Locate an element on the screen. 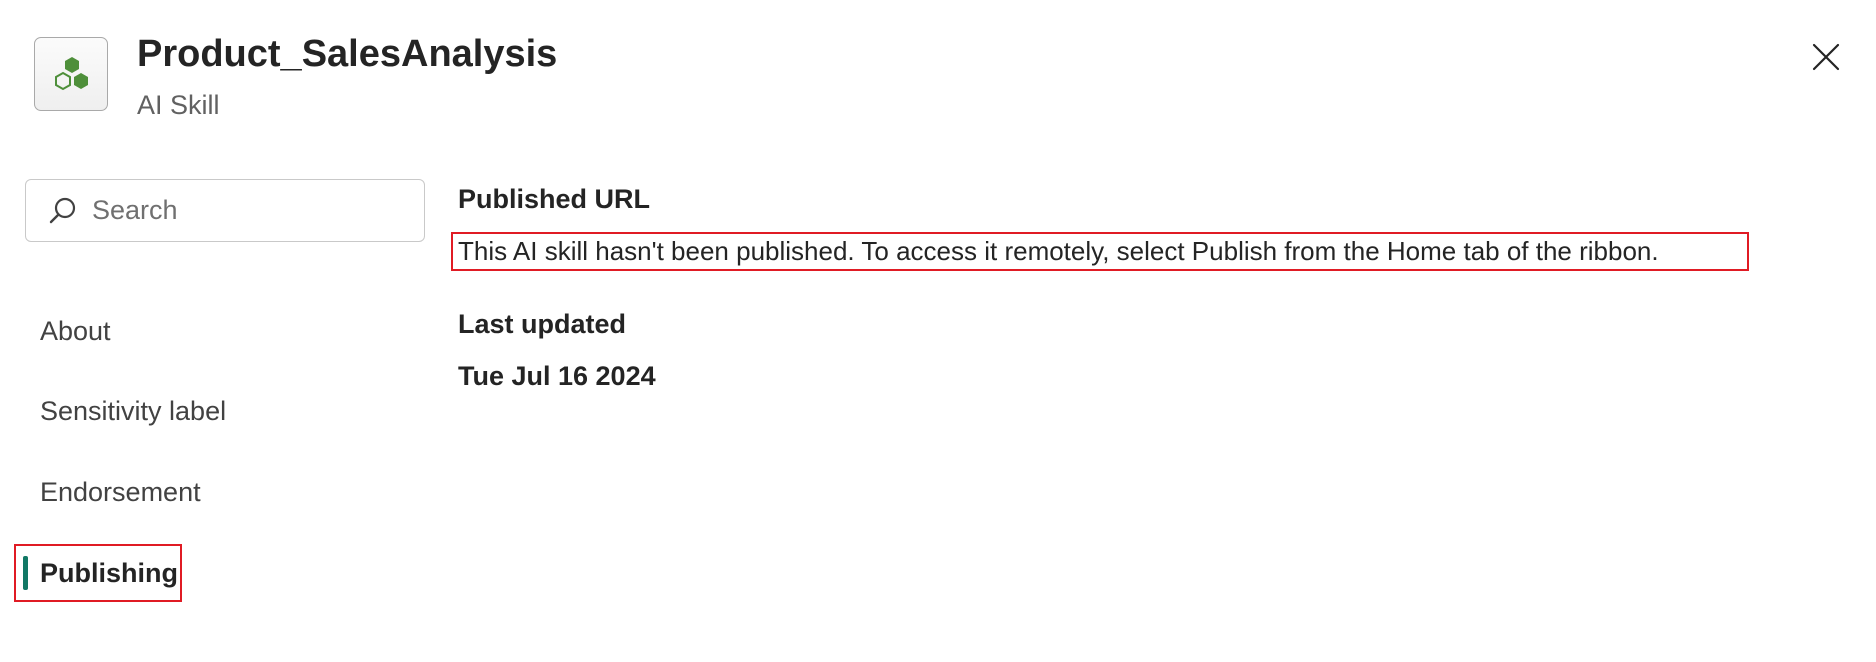  search-box is located at coordinates (225, 210).